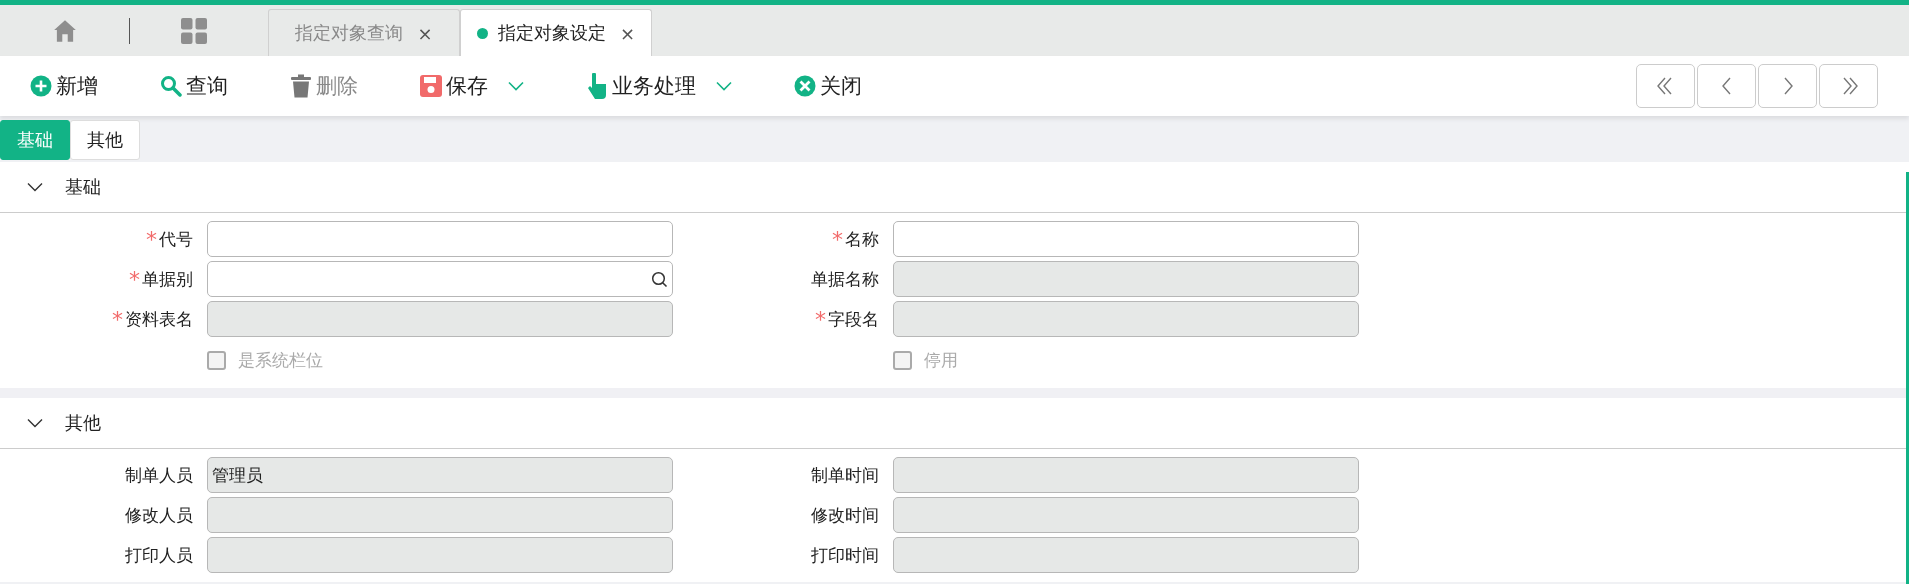 This screenshot has width=1909, height=584. Describe the element at coordinates (845, 555) in the screenshot. I see `field-label: 打印时间` at that location.